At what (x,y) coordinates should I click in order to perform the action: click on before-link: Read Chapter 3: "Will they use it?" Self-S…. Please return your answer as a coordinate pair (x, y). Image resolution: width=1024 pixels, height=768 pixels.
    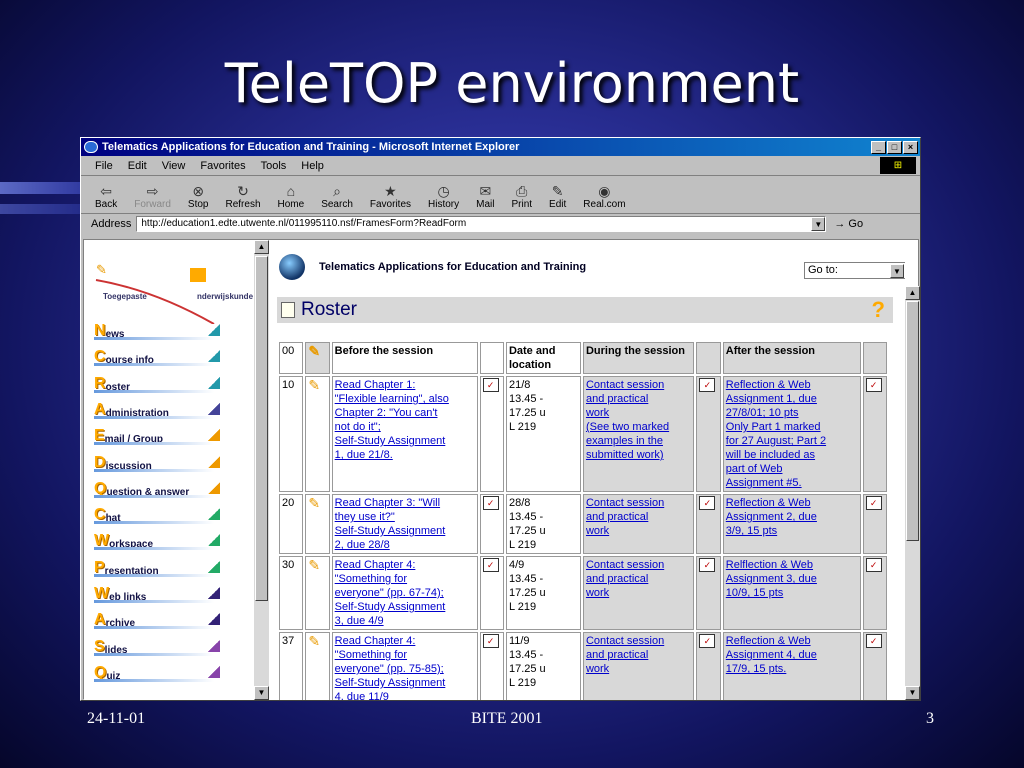
    Looking at the image, I should click on (390, 524).